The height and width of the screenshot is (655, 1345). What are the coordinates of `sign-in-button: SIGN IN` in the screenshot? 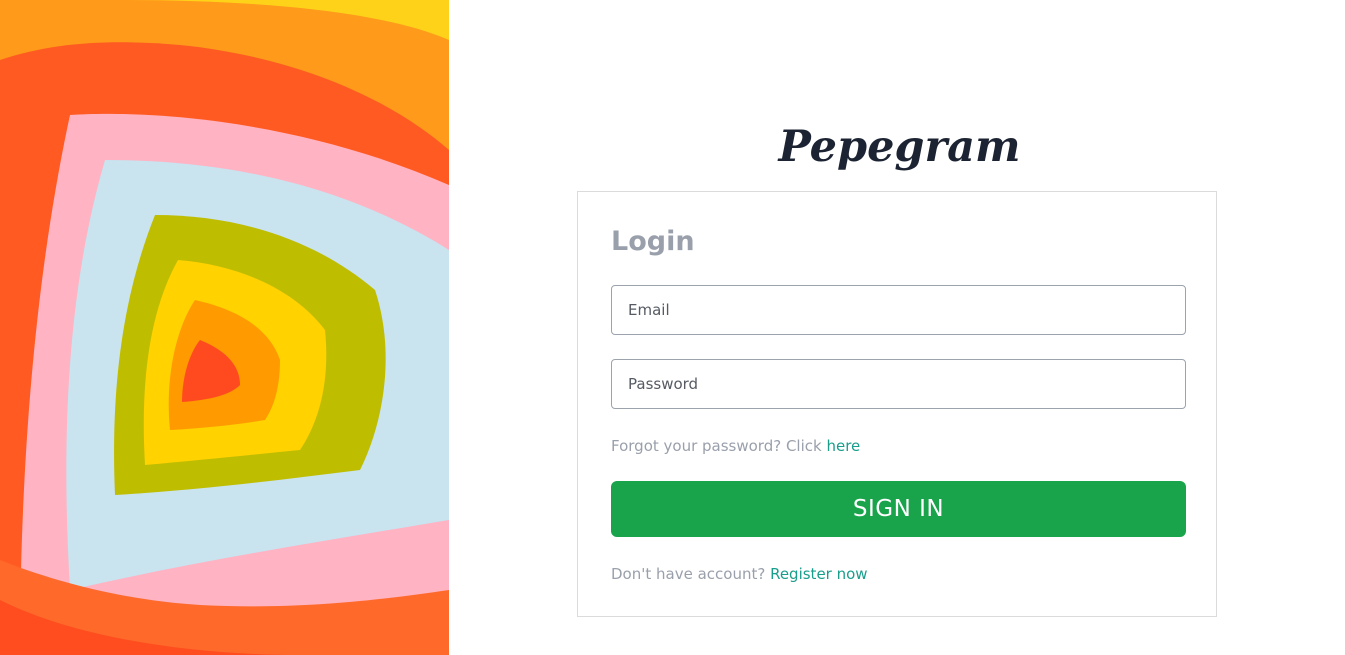 It's located at (898, 509).